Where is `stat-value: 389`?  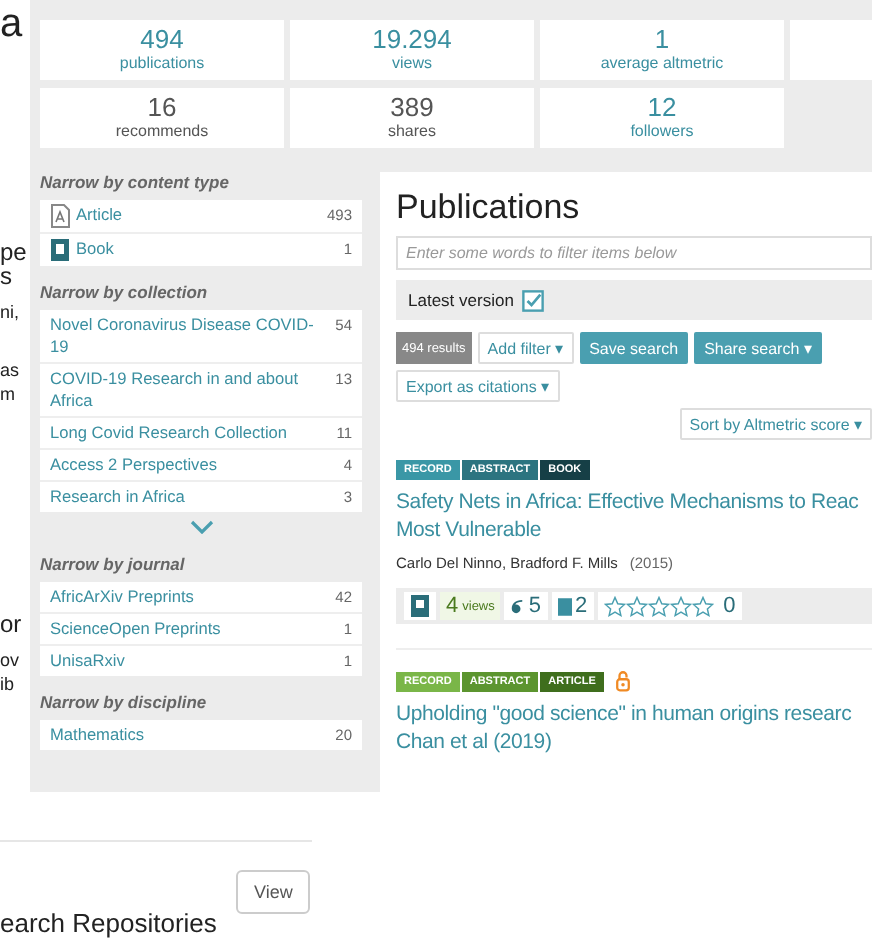
stat-value: 389 is located at coordinates (412, 108).